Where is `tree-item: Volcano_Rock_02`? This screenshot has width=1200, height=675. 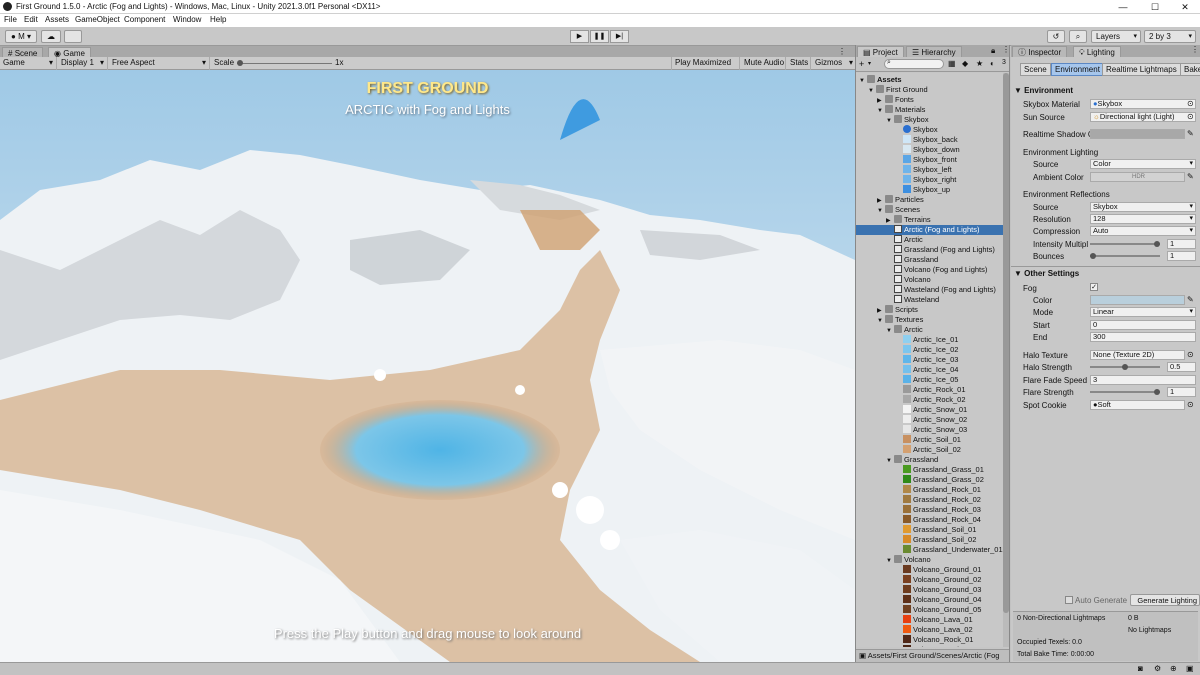
tree-item: Volcano_Rock_02 is located at coordinates (930, 646).